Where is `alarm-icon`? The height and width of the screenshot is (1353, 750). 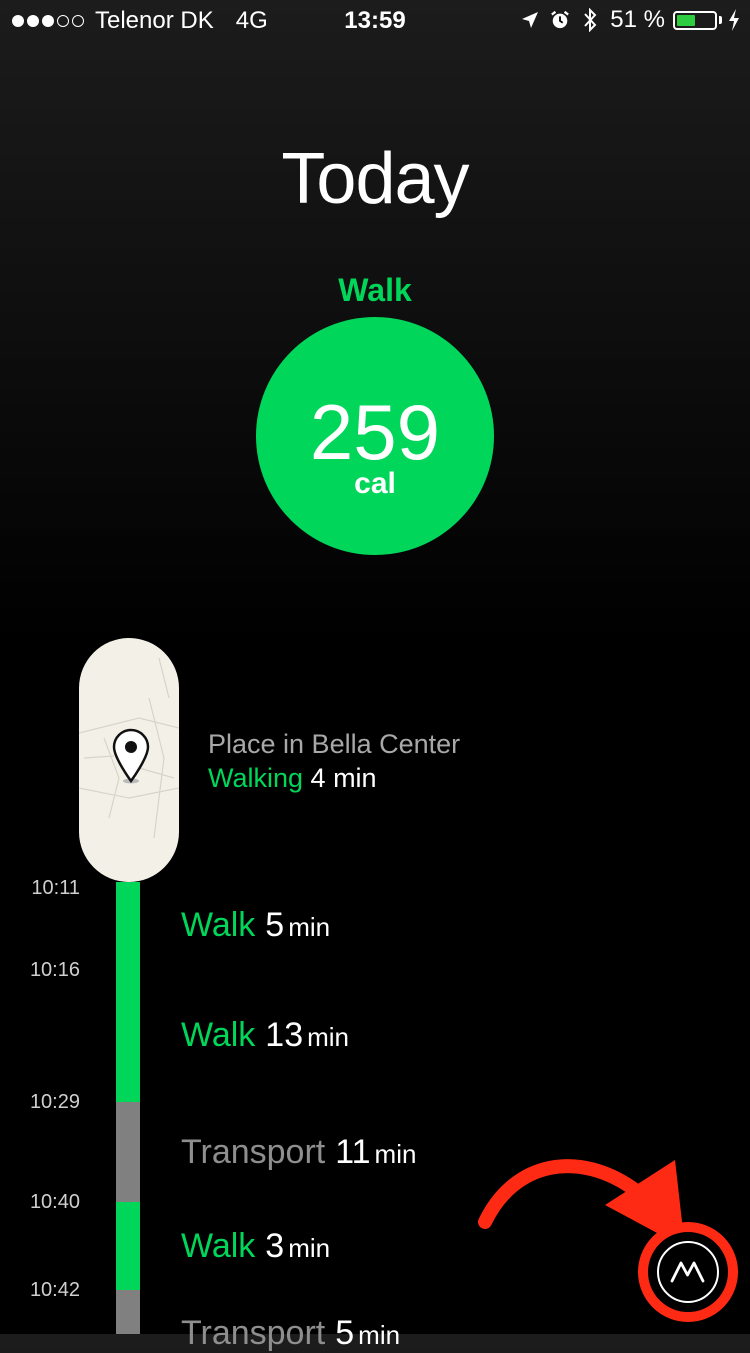
alarm-icon is located at coordinates (560, 20).